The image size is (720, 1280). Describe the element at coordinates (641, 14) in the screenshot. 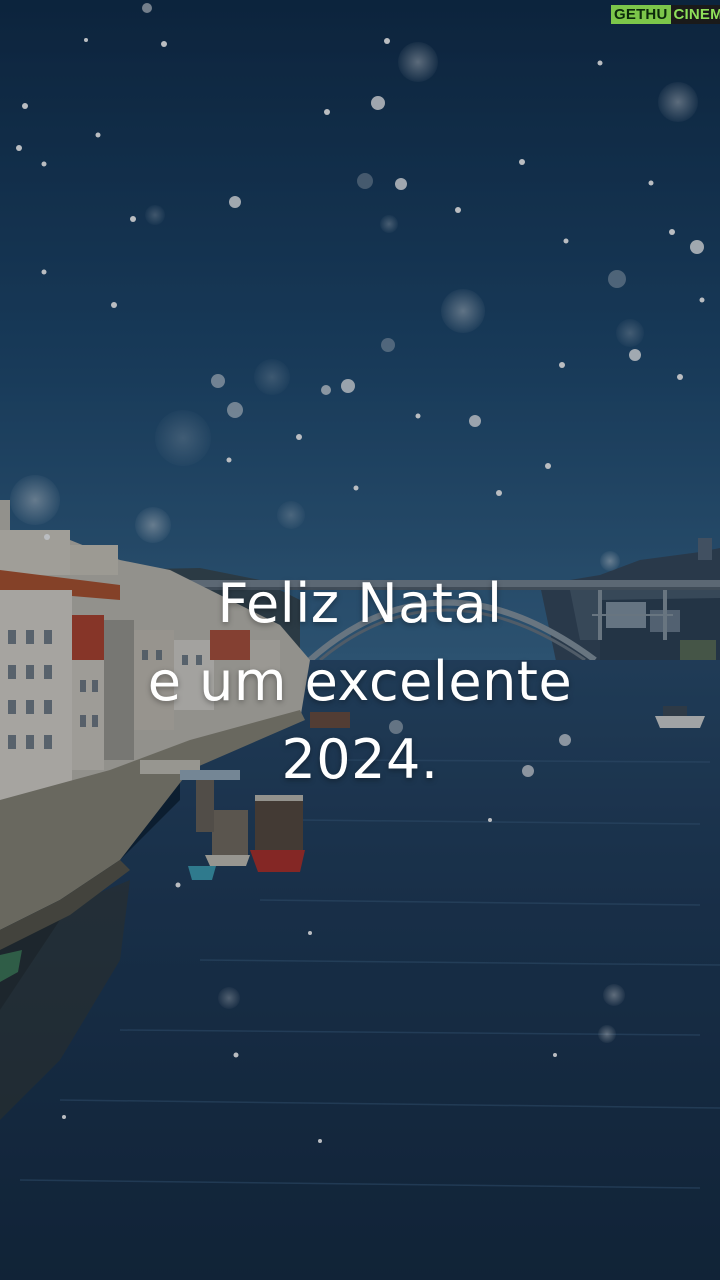

I see `watermark-part-1: GETHU` at that location.